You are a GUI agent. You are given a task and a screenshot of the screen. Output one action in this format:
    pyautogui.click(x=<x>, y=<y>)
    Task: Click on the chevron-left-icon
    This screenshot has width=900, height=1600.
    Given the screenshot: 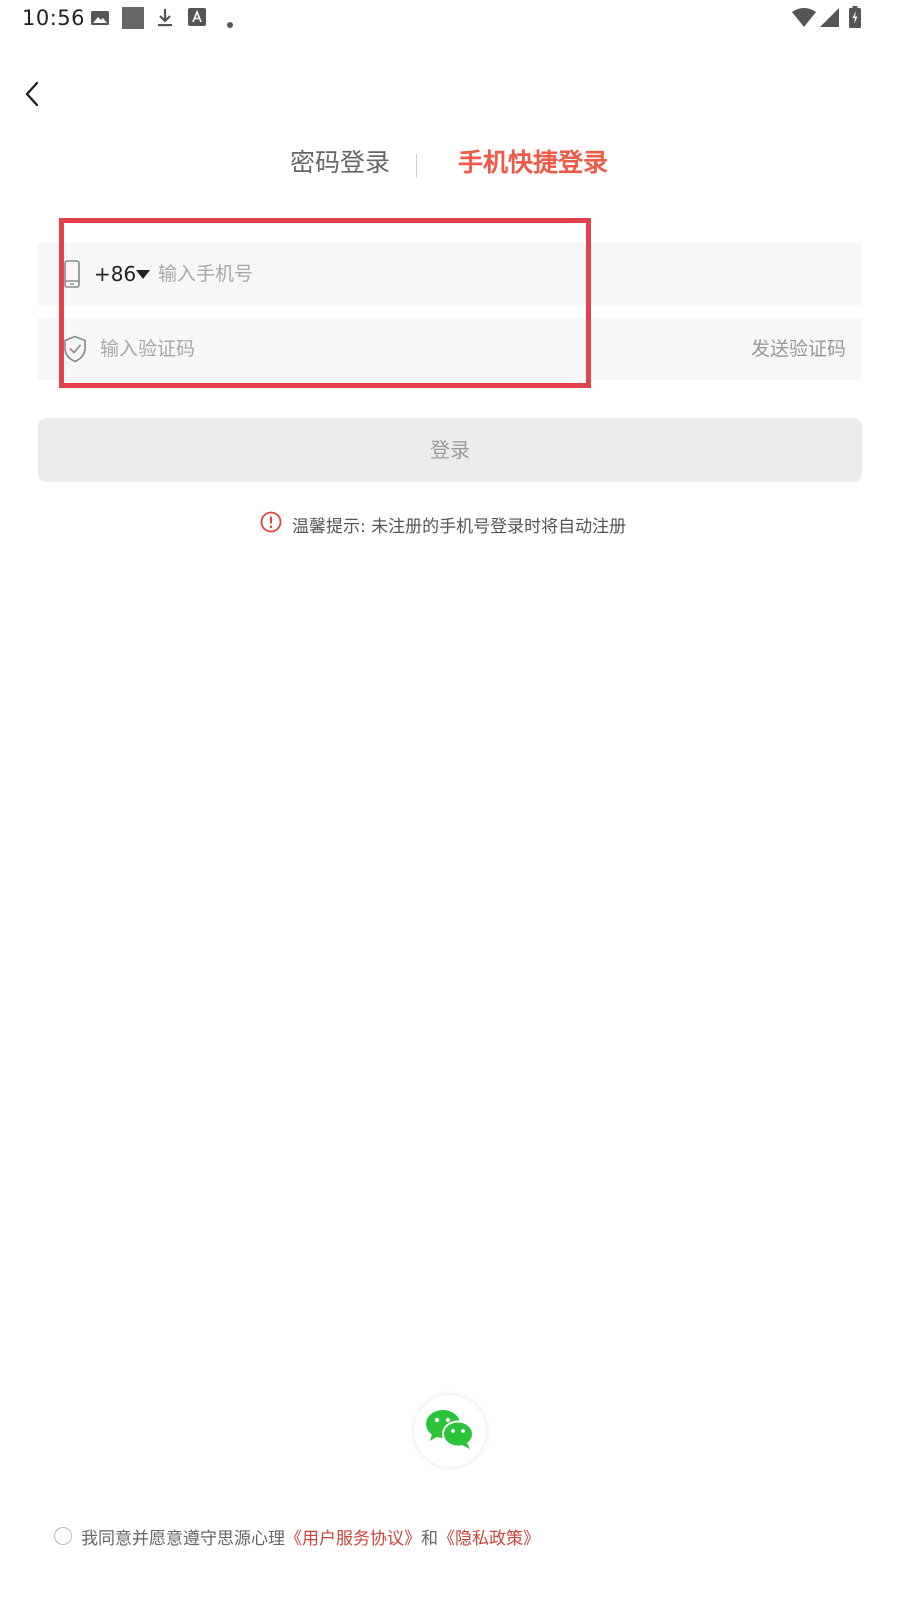 What is the action you would take?
    pyautogui.click(x=32, y=96)
    